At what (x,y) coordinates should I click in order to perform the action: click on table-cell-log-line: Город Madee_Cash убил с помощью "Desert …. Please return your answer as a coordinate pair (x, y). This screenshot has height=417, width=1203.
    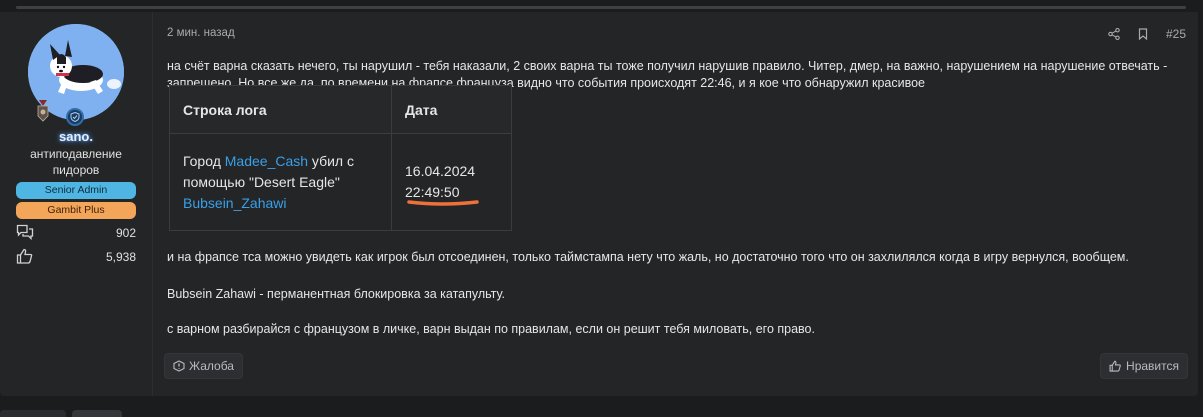
    Looking at the image, I should click on (280, 182).